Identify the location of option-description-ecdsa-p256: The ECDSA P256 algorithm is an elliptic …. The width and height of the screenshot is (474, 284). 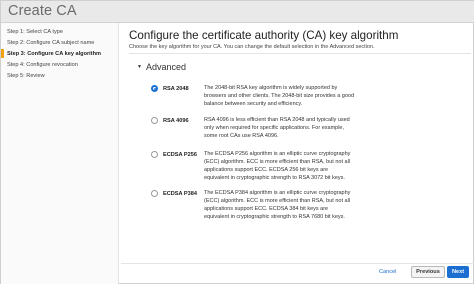
(277, 166).